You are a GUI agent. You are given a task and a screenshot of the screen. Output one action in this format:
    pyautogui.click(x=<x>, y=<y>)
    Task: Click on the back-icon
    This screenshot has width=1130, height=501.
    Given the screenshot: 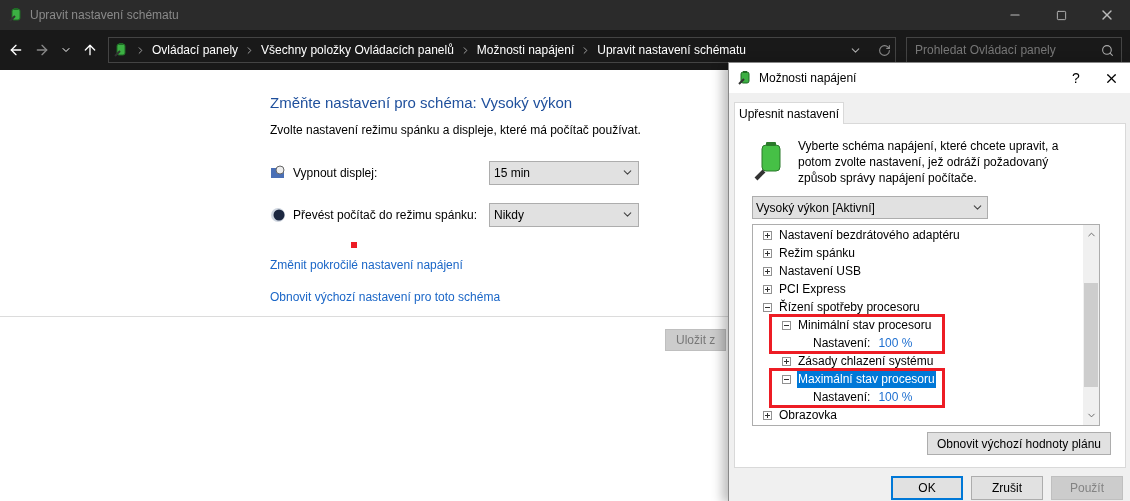 What is the action you would take?
    pyautogui.click(x=16, y=50)
    